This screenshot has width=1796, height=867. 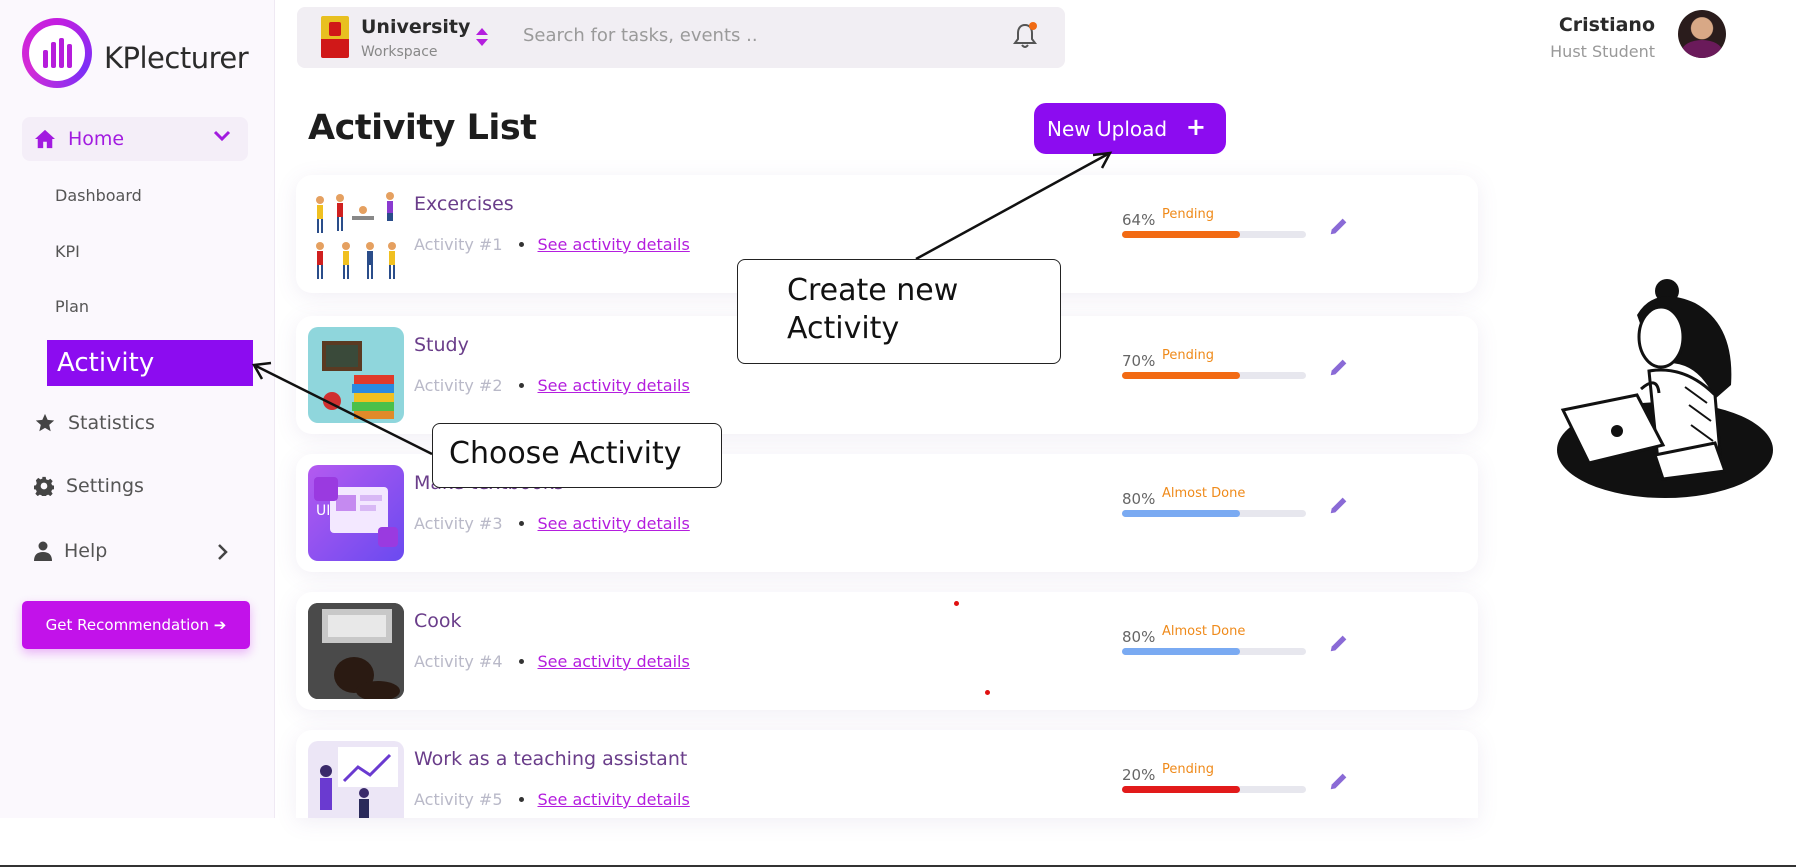 What do you see at coordinates (1012, 206) in the screenshot?
I see `arrow-create-line` at bounding box center [1012, 206].